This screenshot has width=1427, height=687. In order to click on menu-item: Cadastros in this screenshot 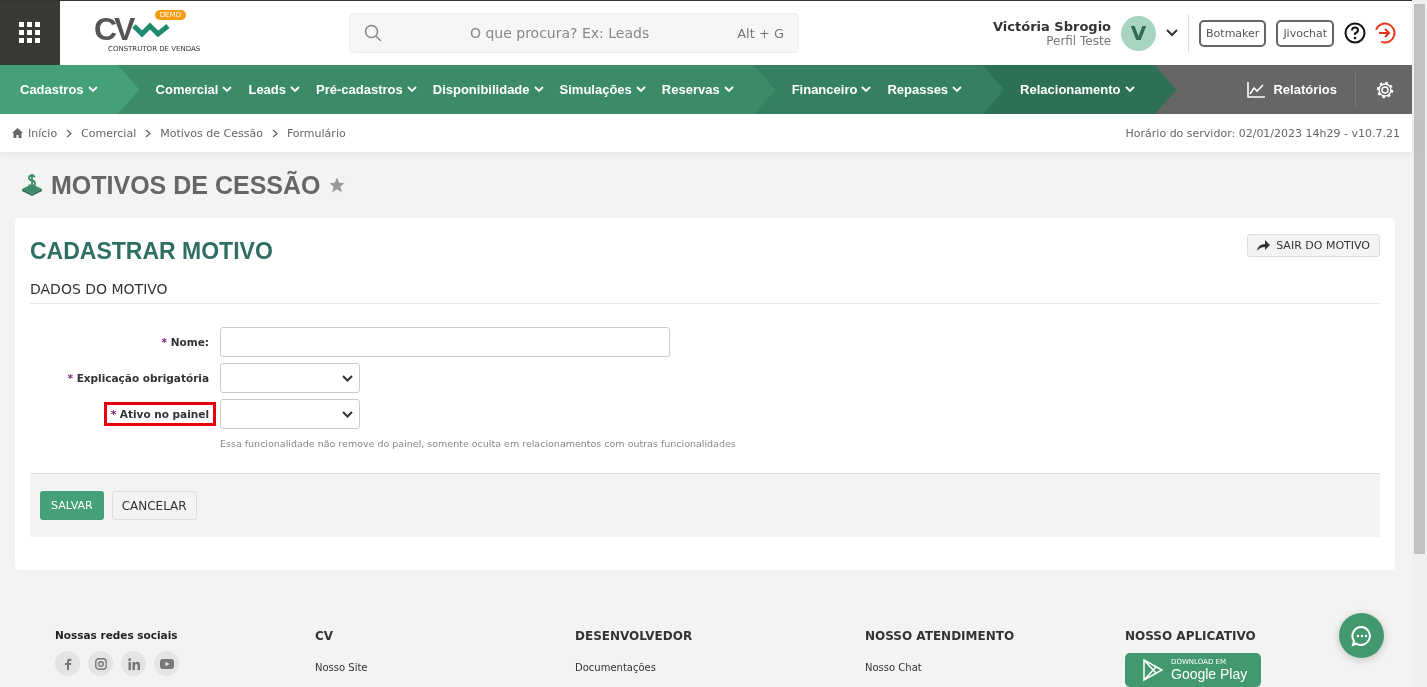, I will do `click(59, 90)`.